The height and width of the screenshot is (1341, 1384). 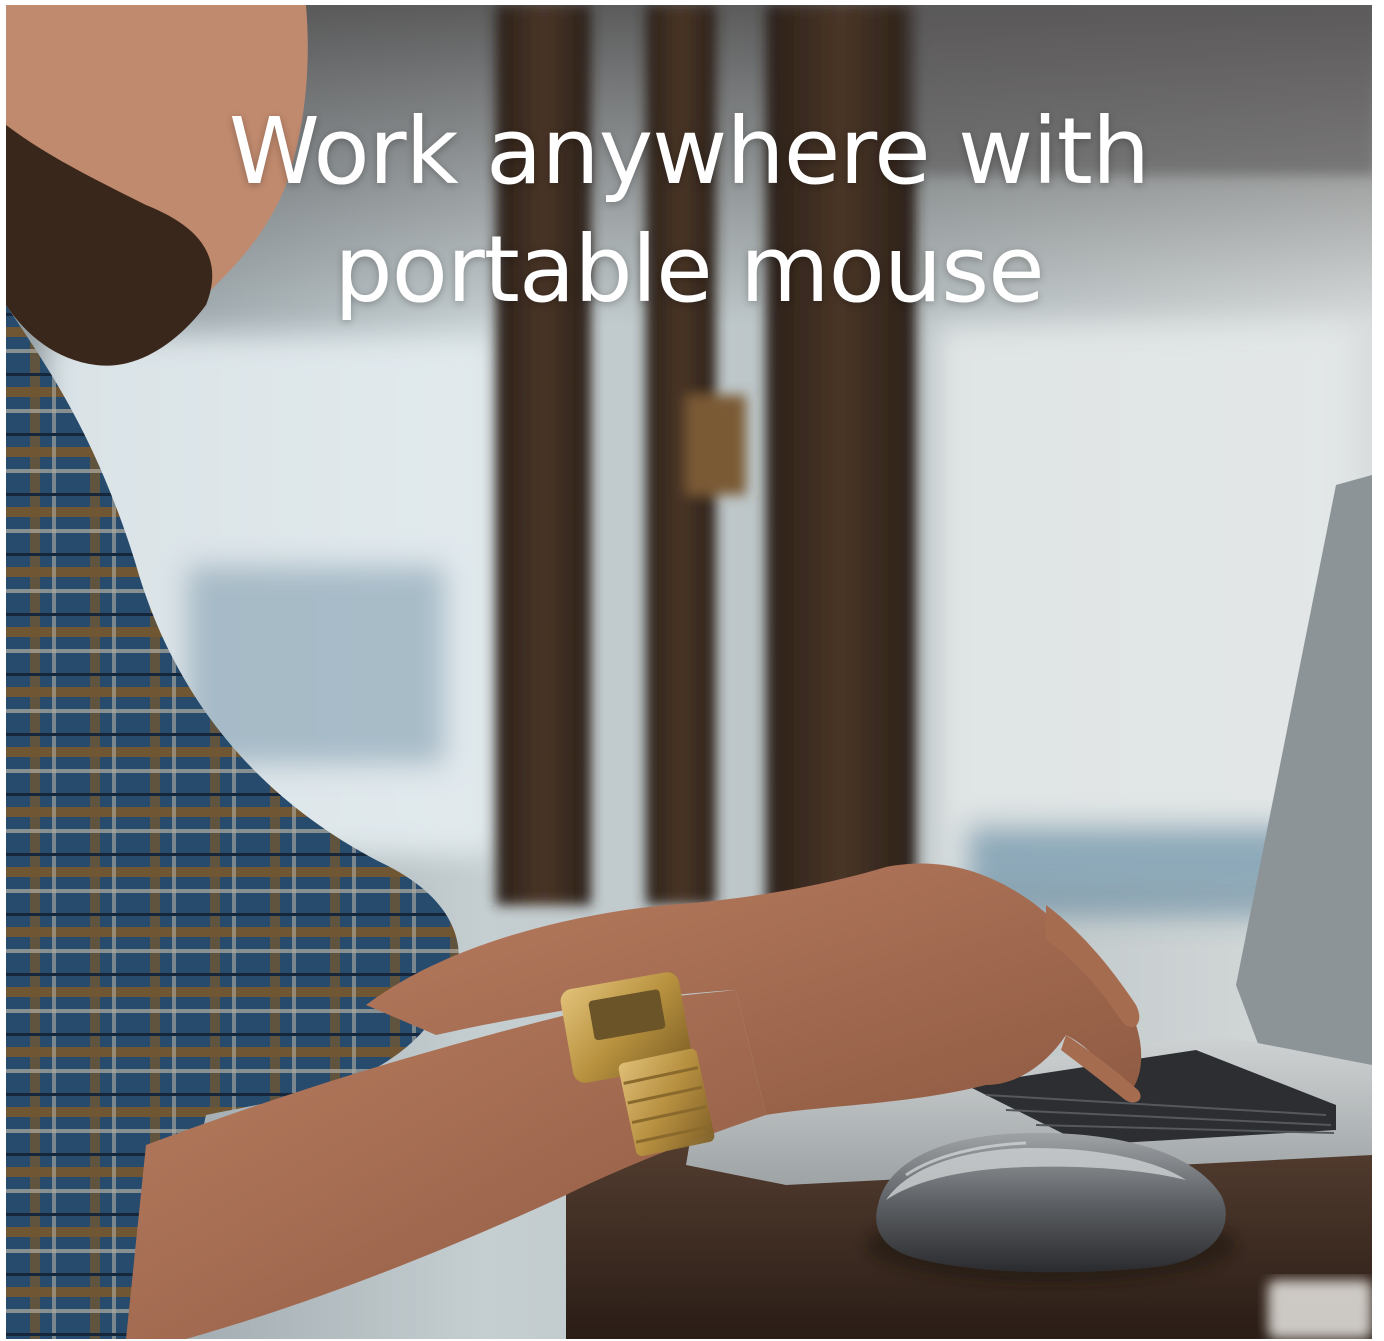 I want to click on headline-line-2: portable mouse, so click(x=689, y=269).